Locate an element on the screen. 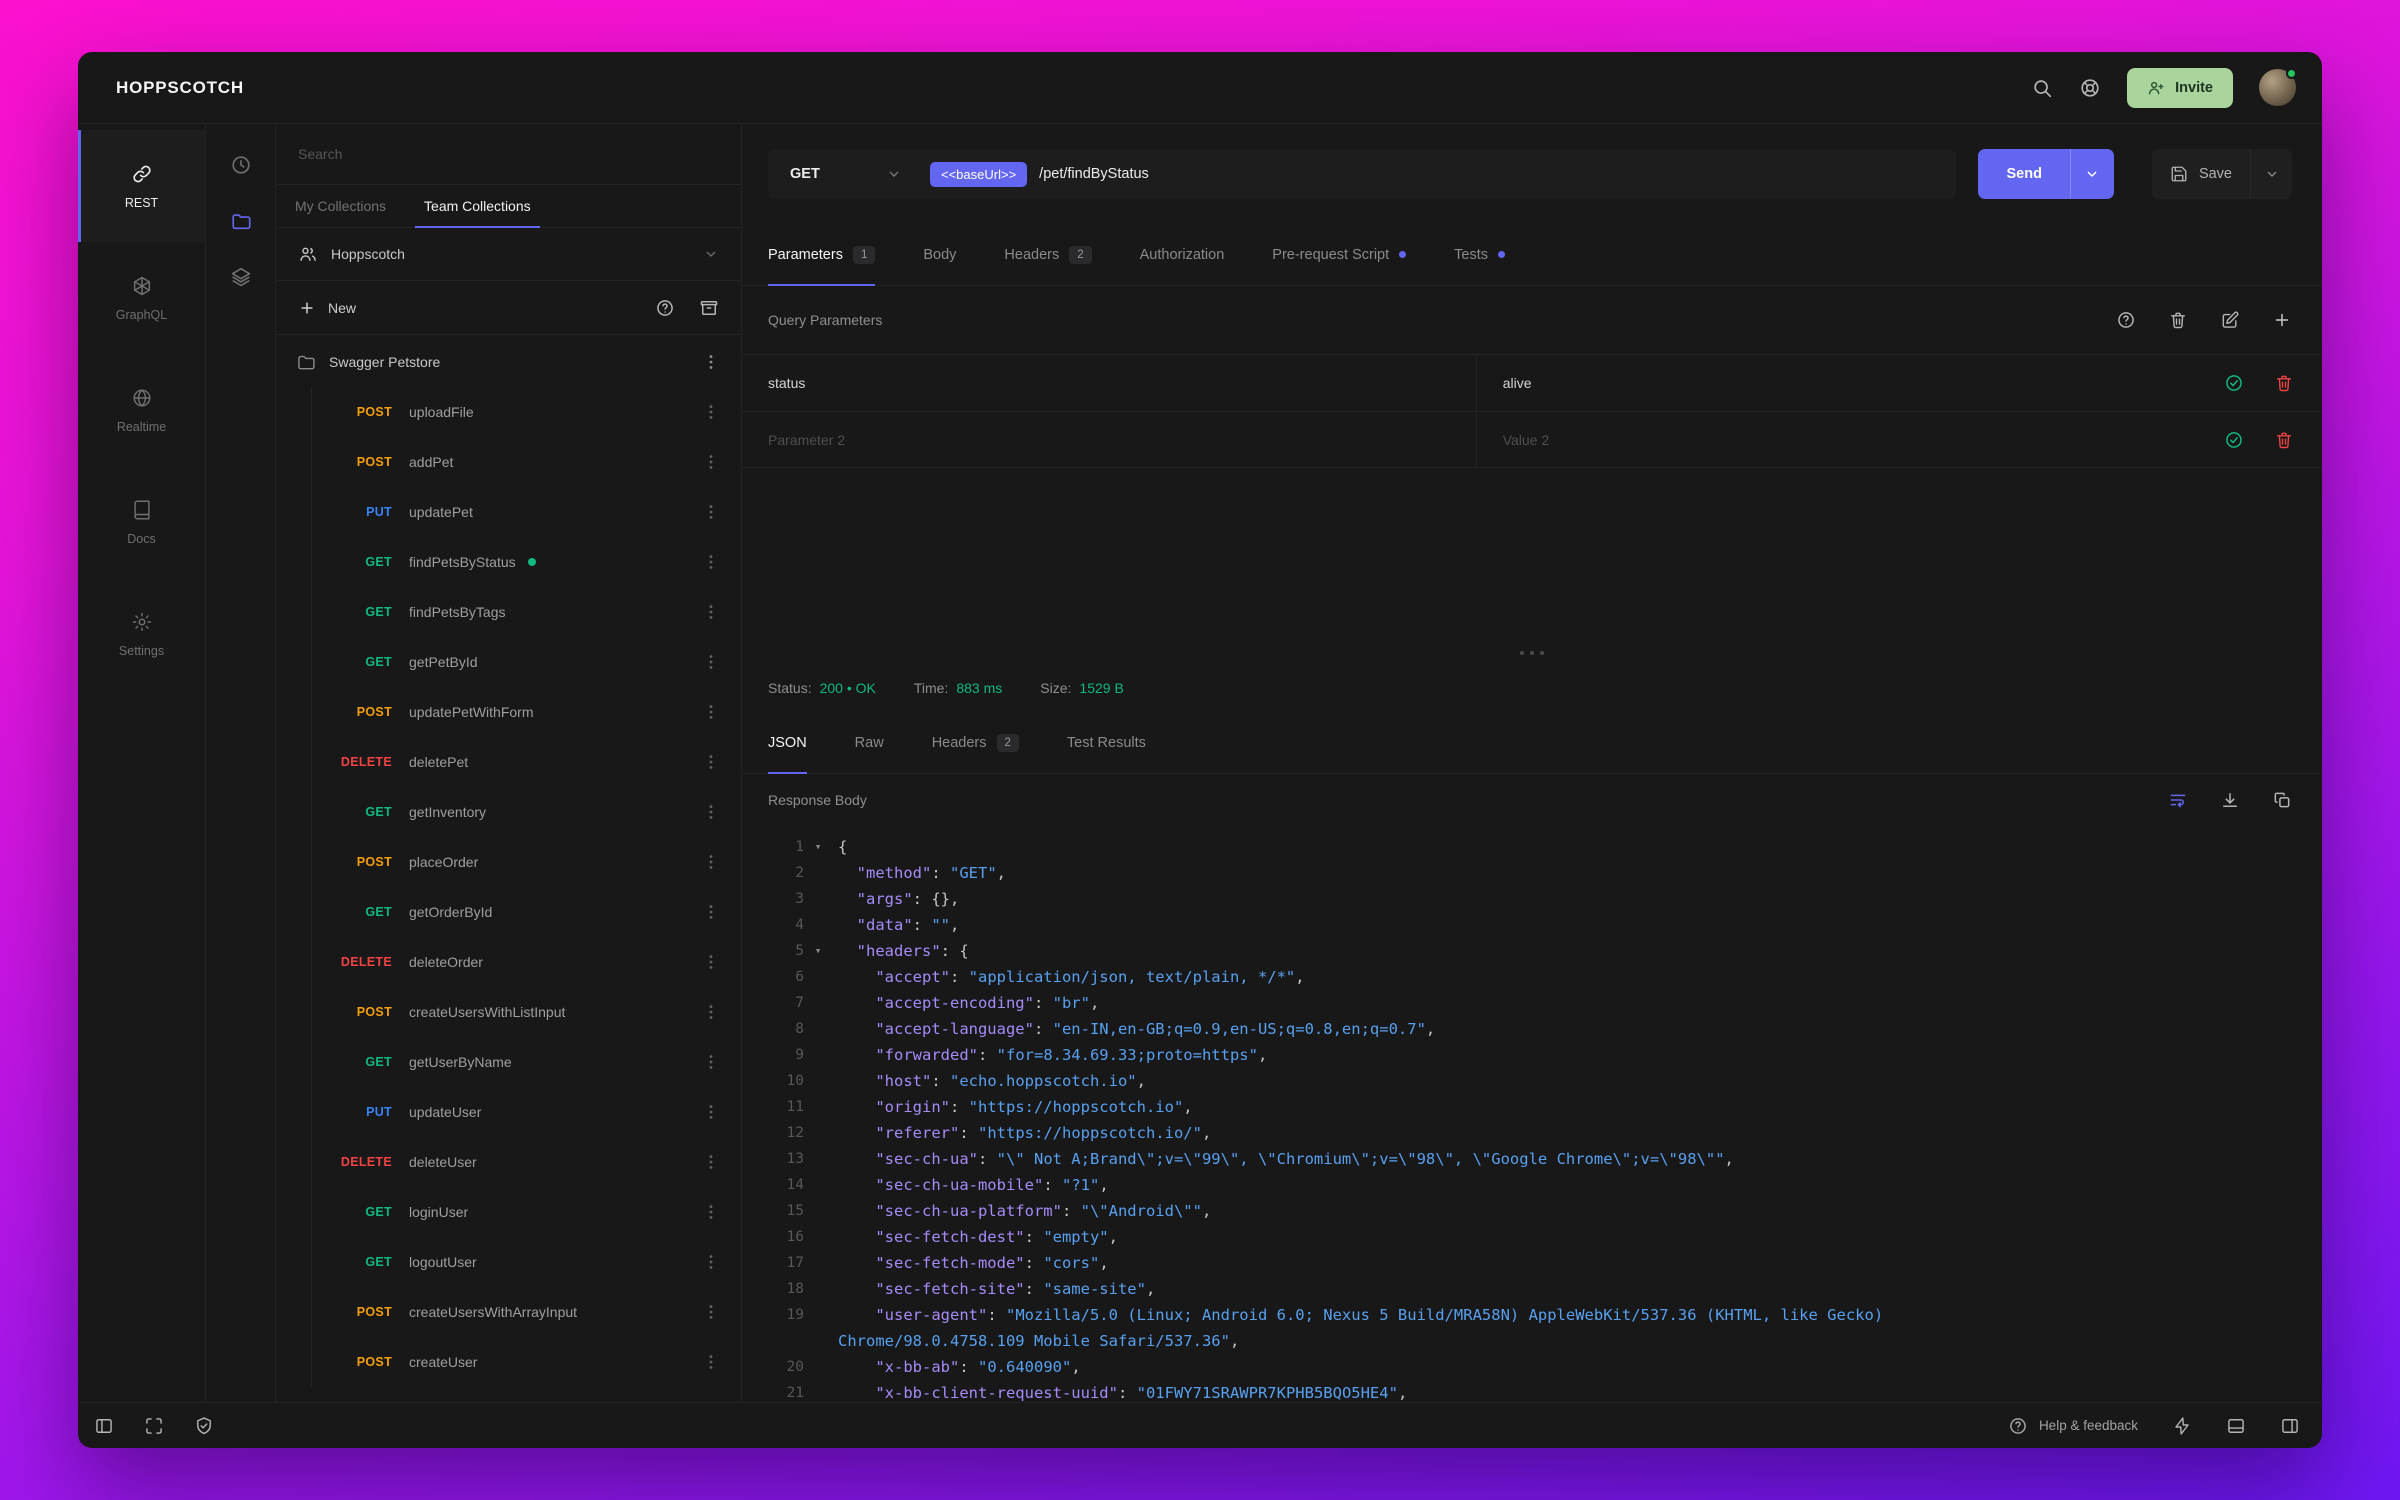 This screenshot has height=1500, width=2400. collections-tab: Team Collections is located at coordinates (477, 206).